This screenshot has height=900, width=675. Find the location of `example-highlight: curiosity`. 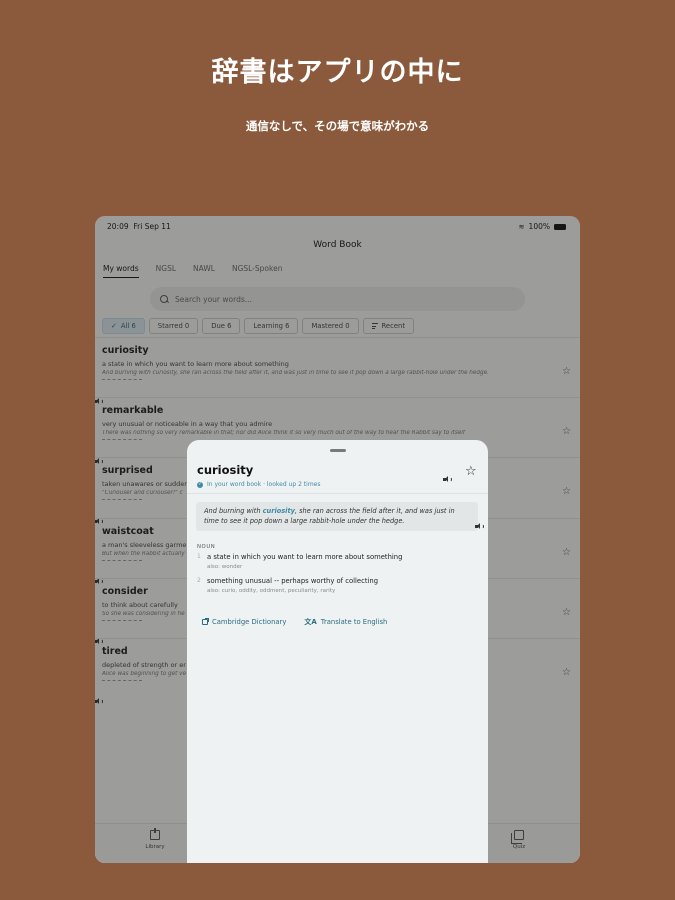

example-highlight: curiosity is located at coordinates (278, 511).